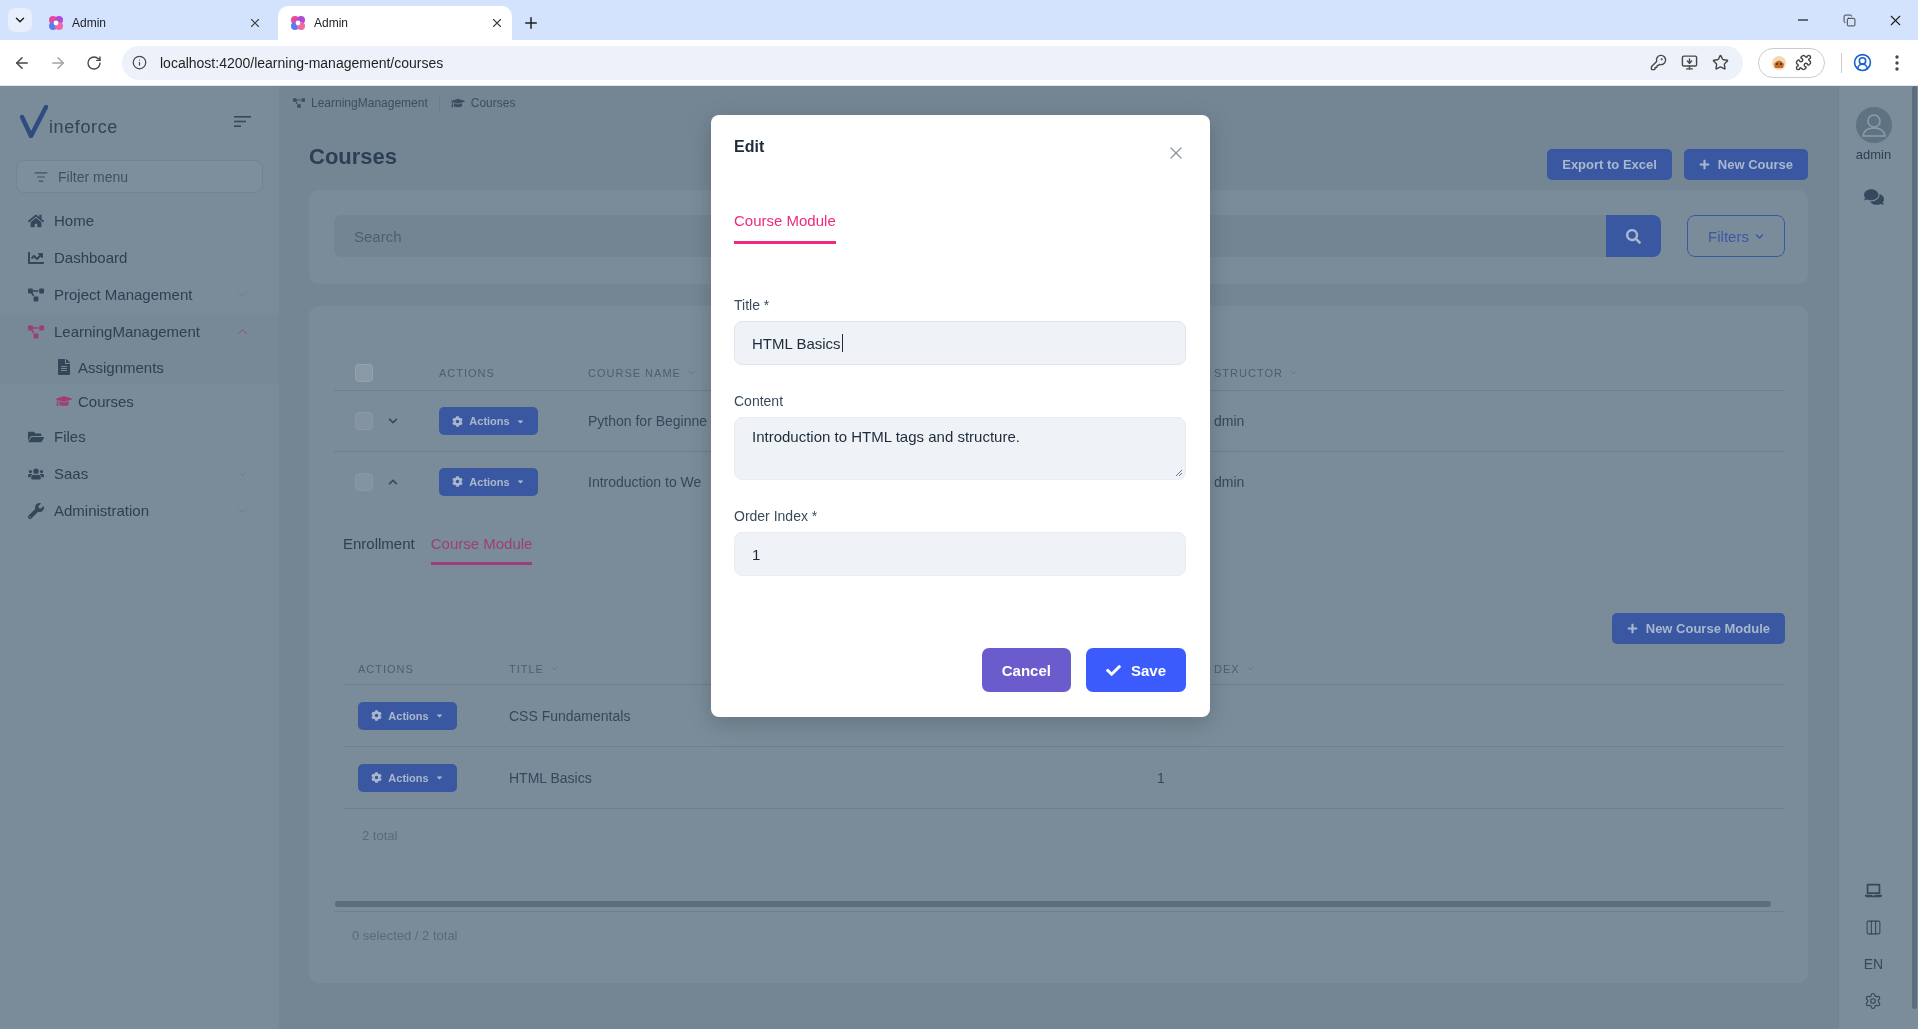 The image size is (1918, 1029). Describe the element at coordinates (776, 516) in the screenshot. I see `field-label: Order Index *` at that location.